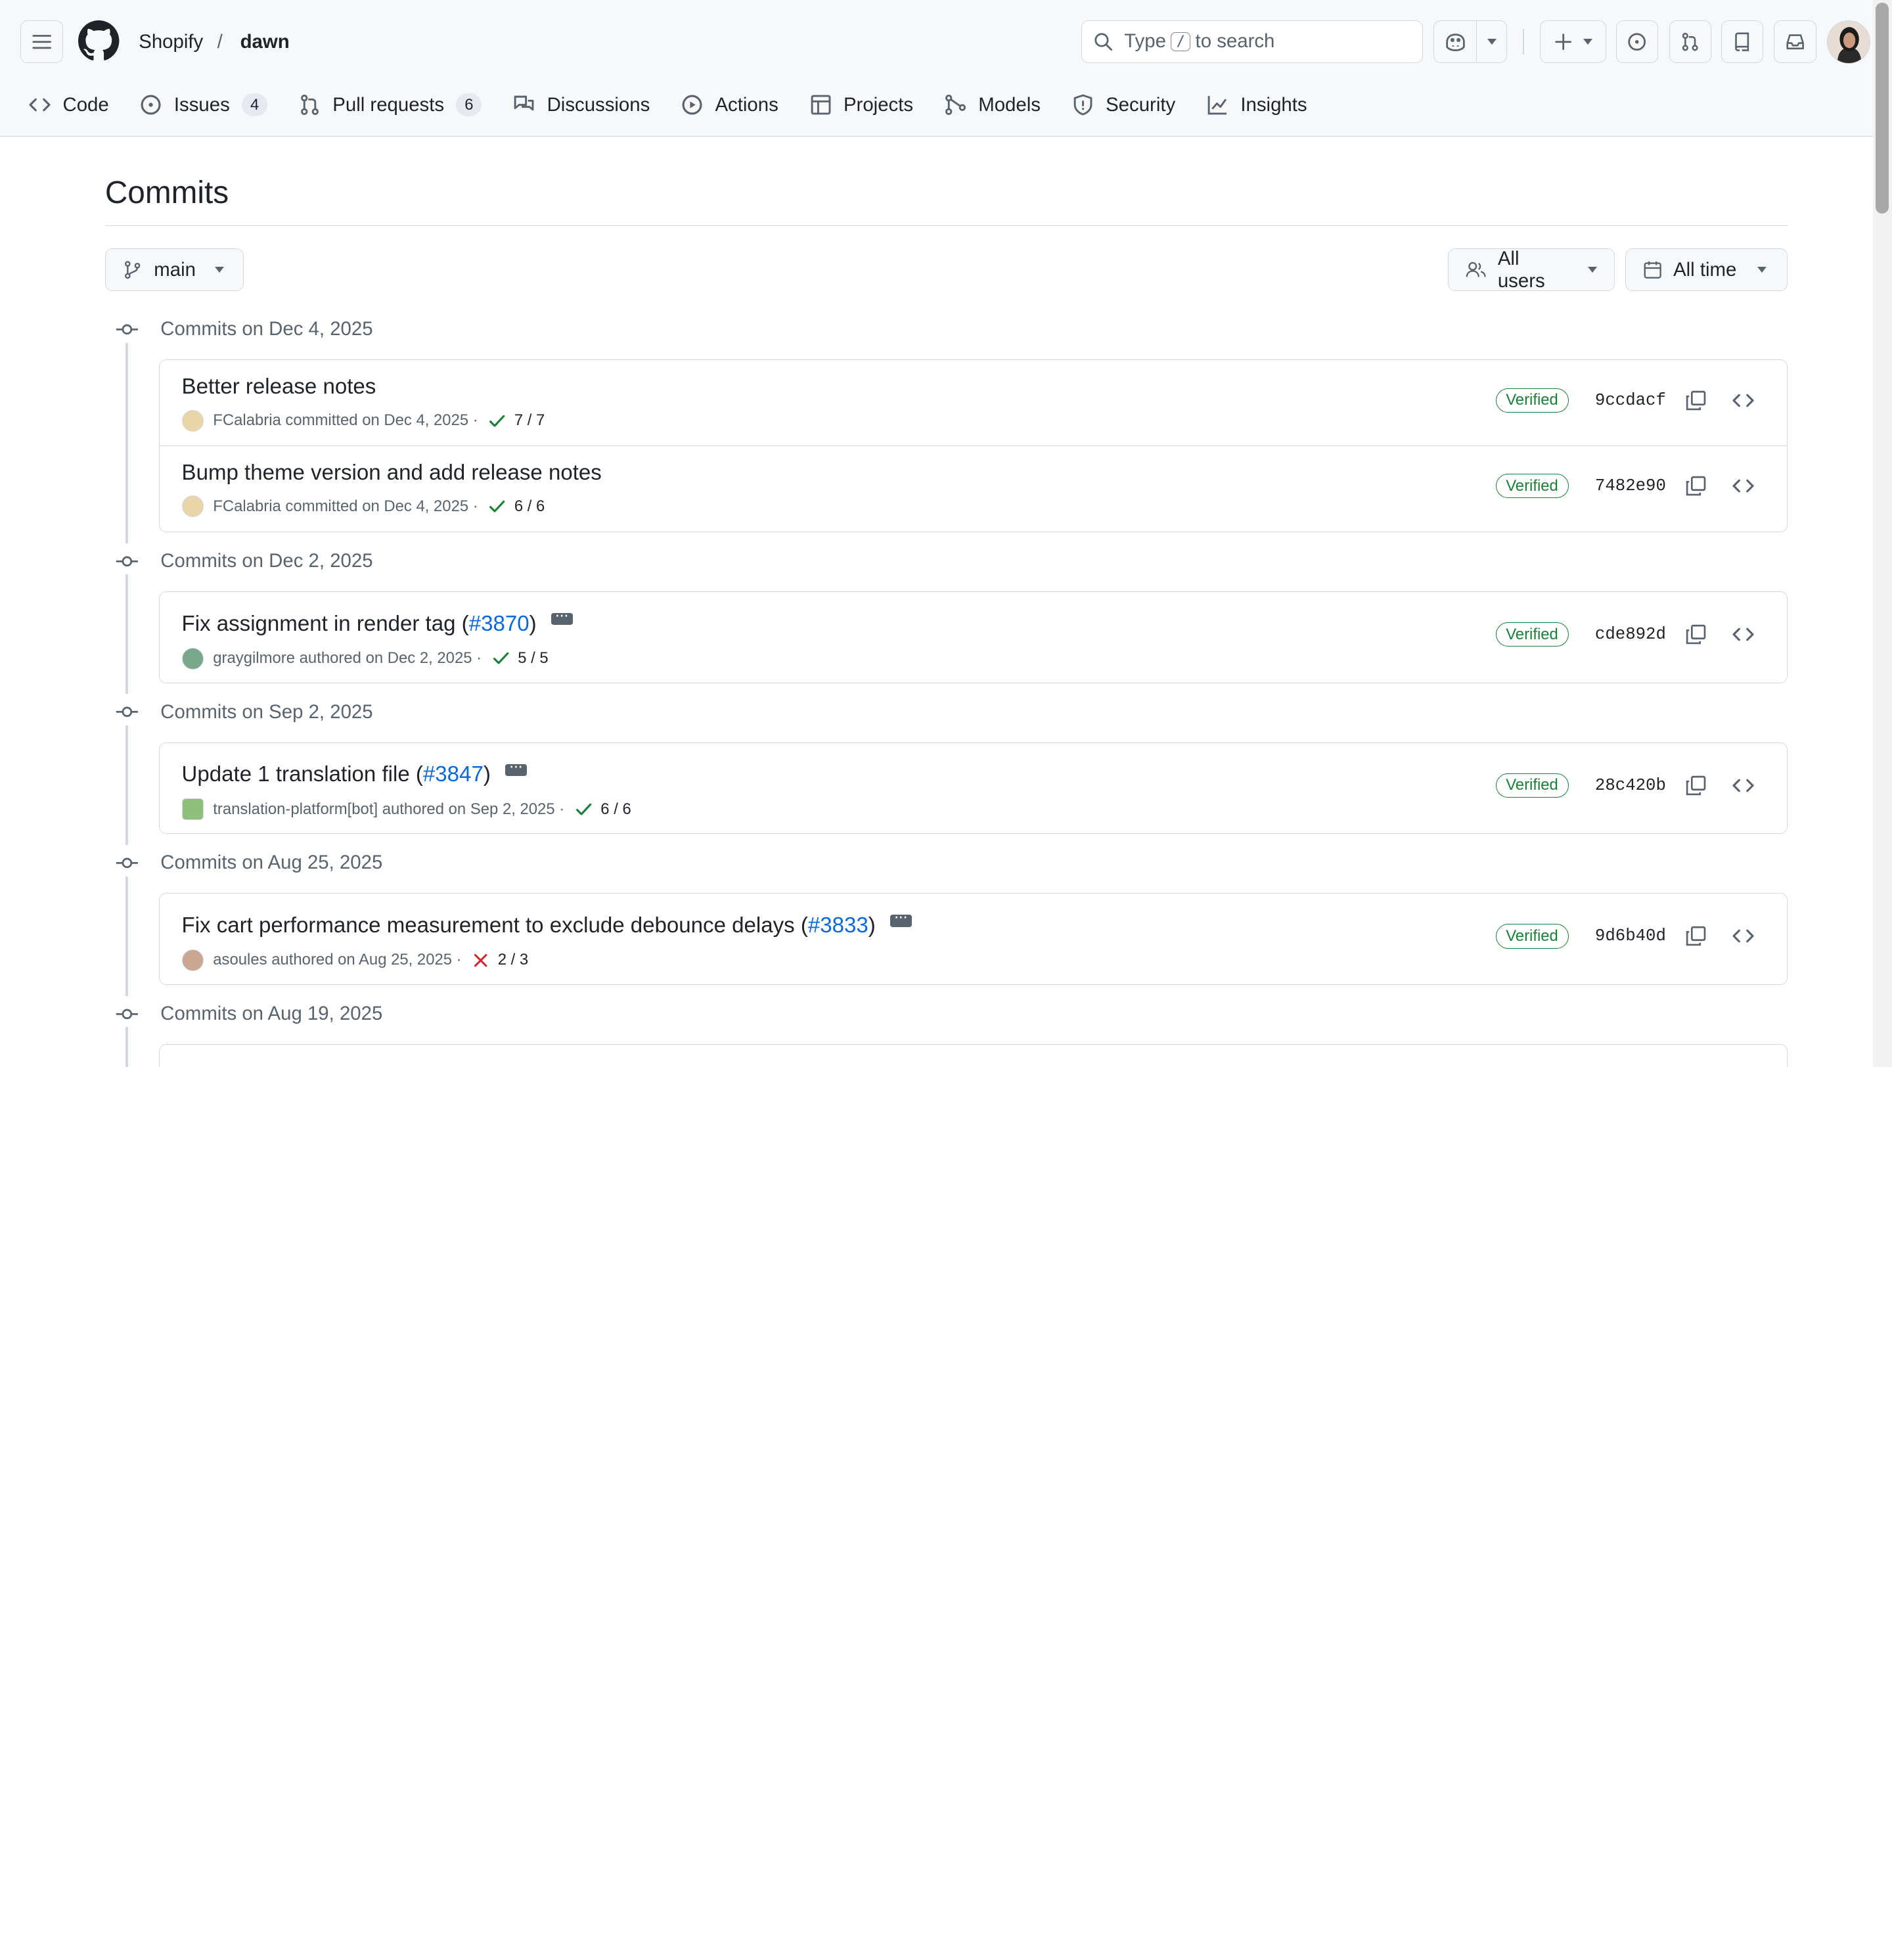  I want to click on issues-button, so click(1637, 41).